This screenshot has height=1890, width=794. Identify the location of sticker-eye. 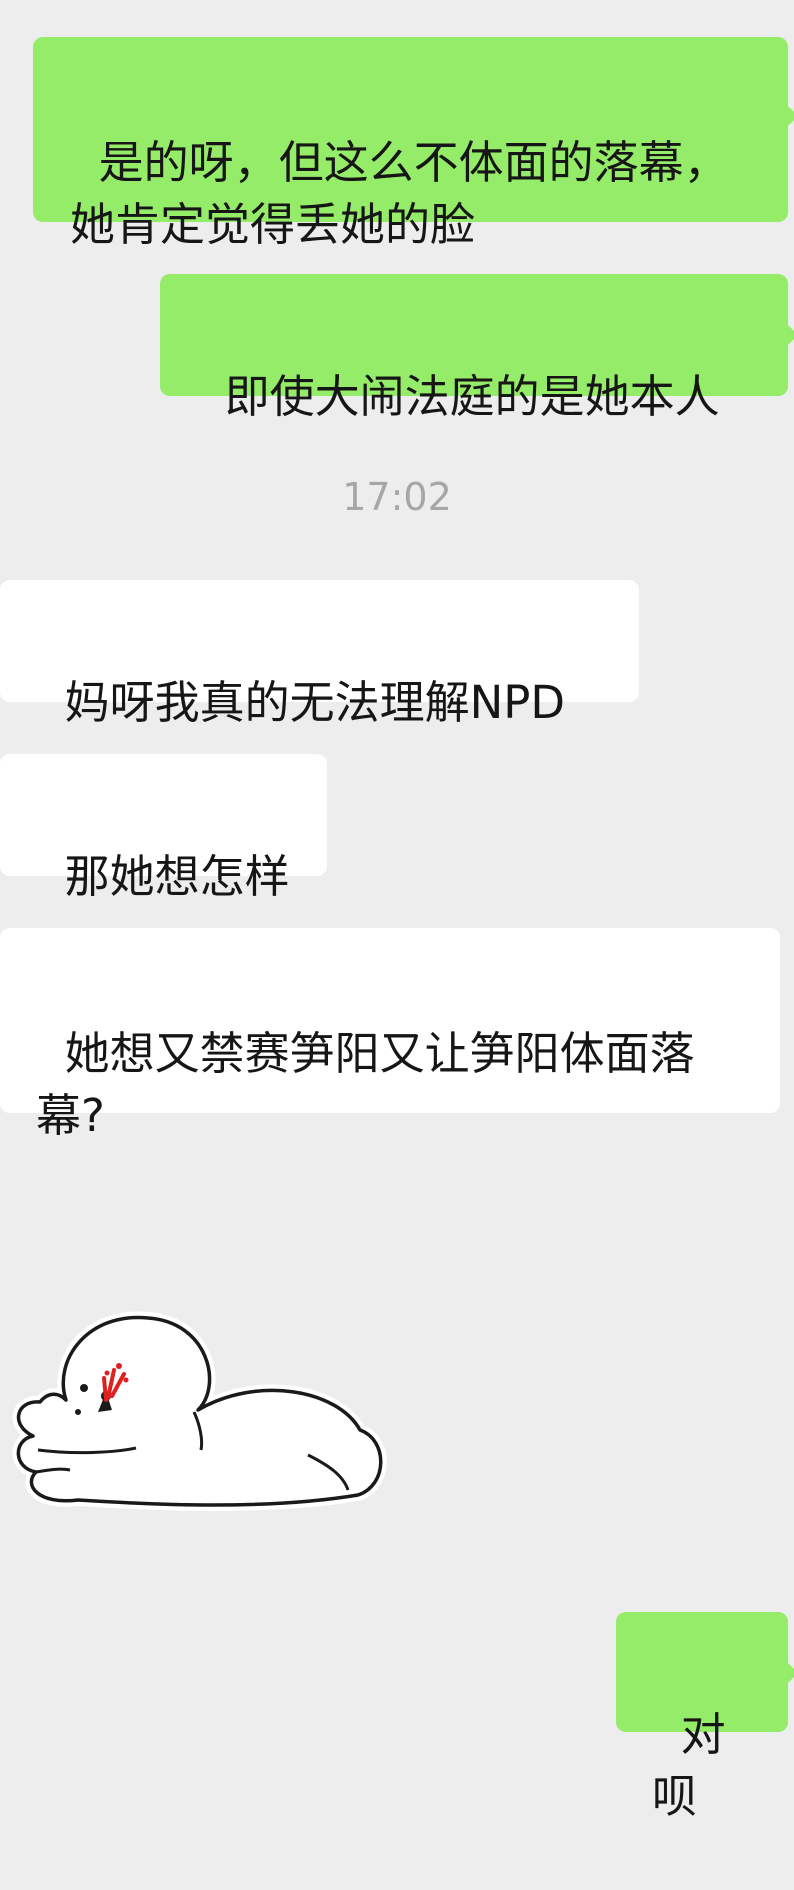
(84, 1388).